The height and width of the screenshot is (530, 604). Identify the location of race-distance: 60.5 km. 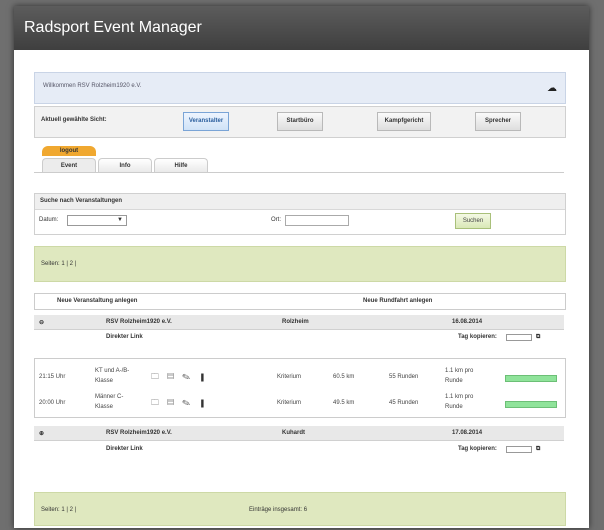
(344, 377).